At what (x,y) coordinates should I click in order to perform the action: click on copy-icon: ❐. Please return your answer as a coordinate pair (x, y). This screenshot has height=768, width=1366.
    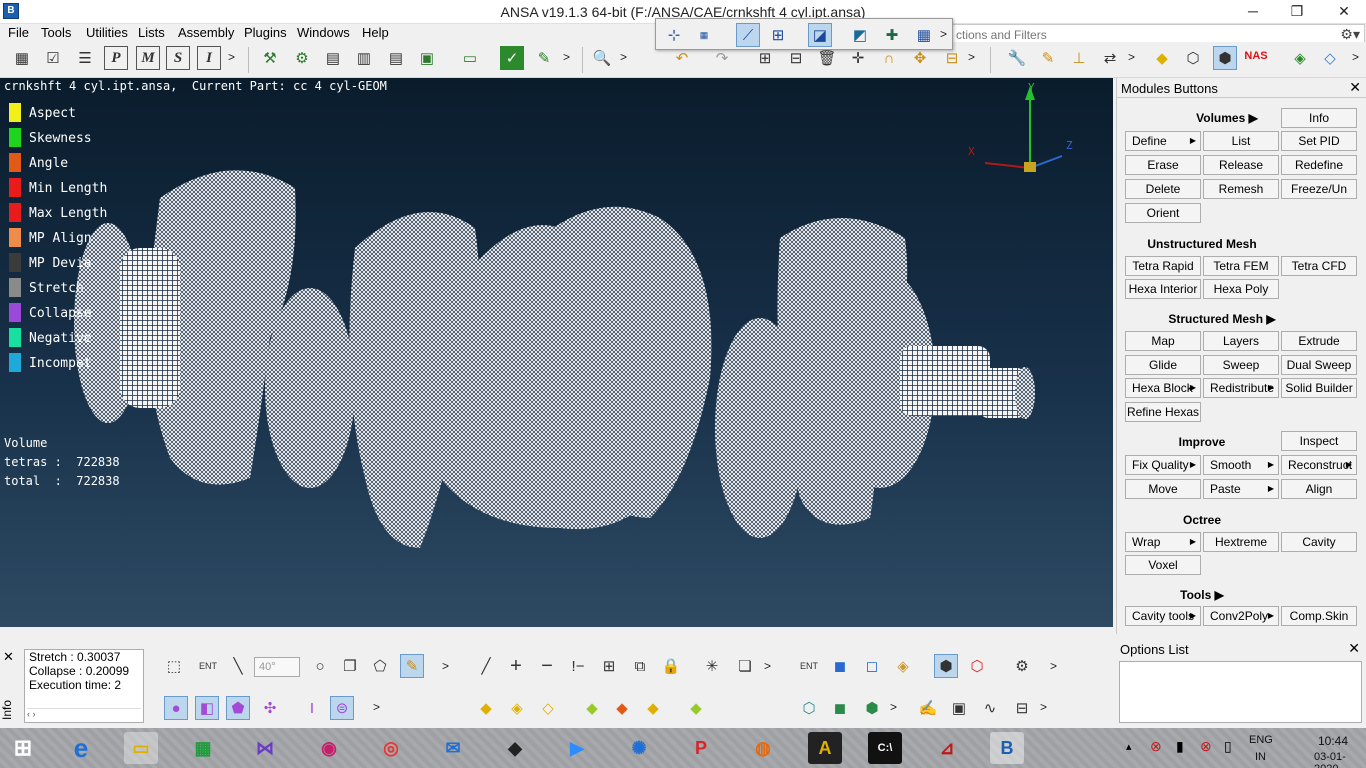
    Looking at the image, I should click on (350, 666).